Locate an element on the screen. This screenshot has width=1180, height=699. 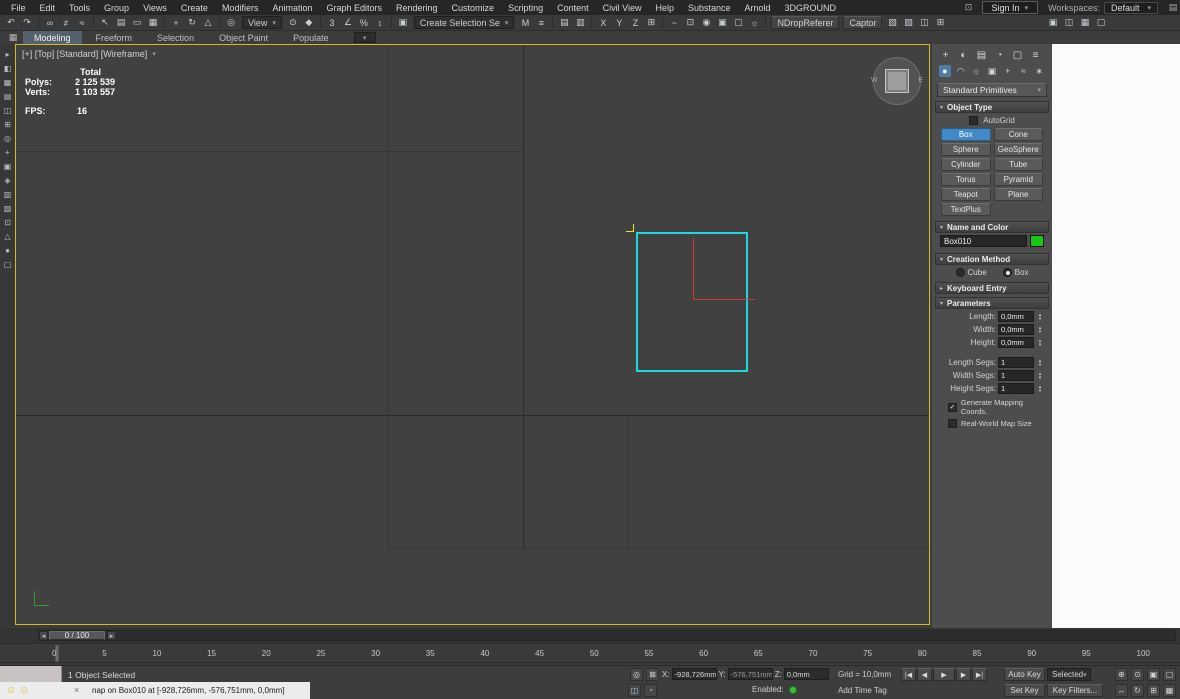
viewport-layout-icon: ▦ is located at coordinates (1169, 690).